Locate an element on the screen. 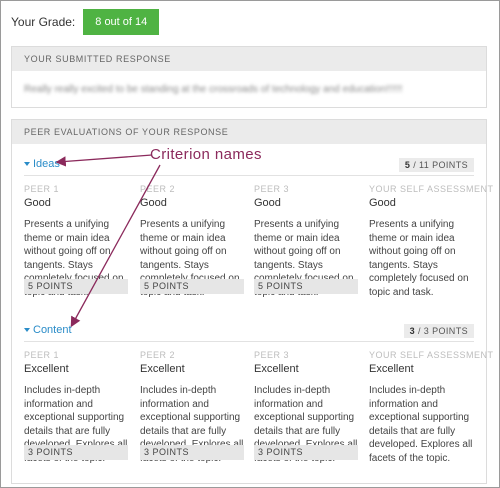 The width and height of the screenshot is (500, 488). grade-label: Your Grade: is located at coordinates (43, 22).